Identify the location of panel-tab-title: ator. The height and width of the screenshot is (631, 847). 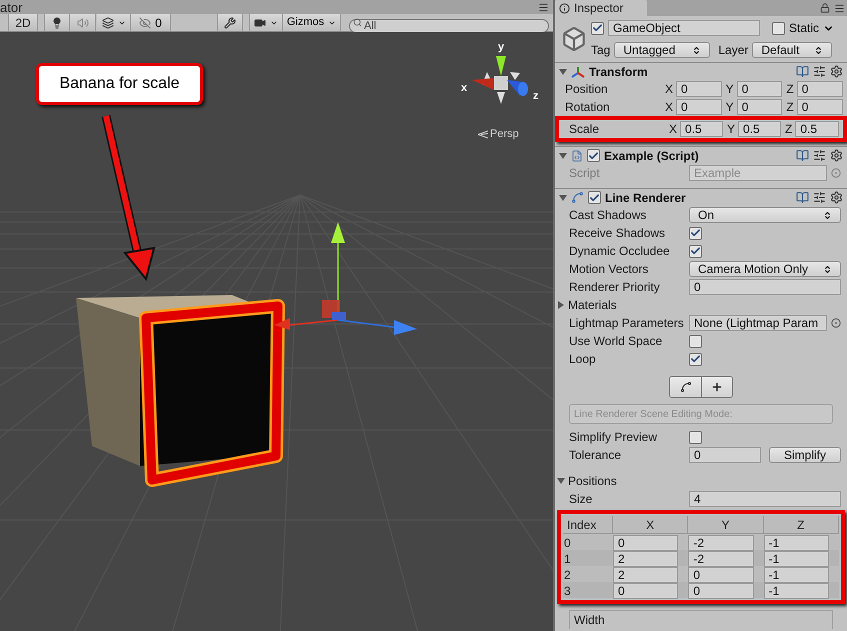
(11, 7).